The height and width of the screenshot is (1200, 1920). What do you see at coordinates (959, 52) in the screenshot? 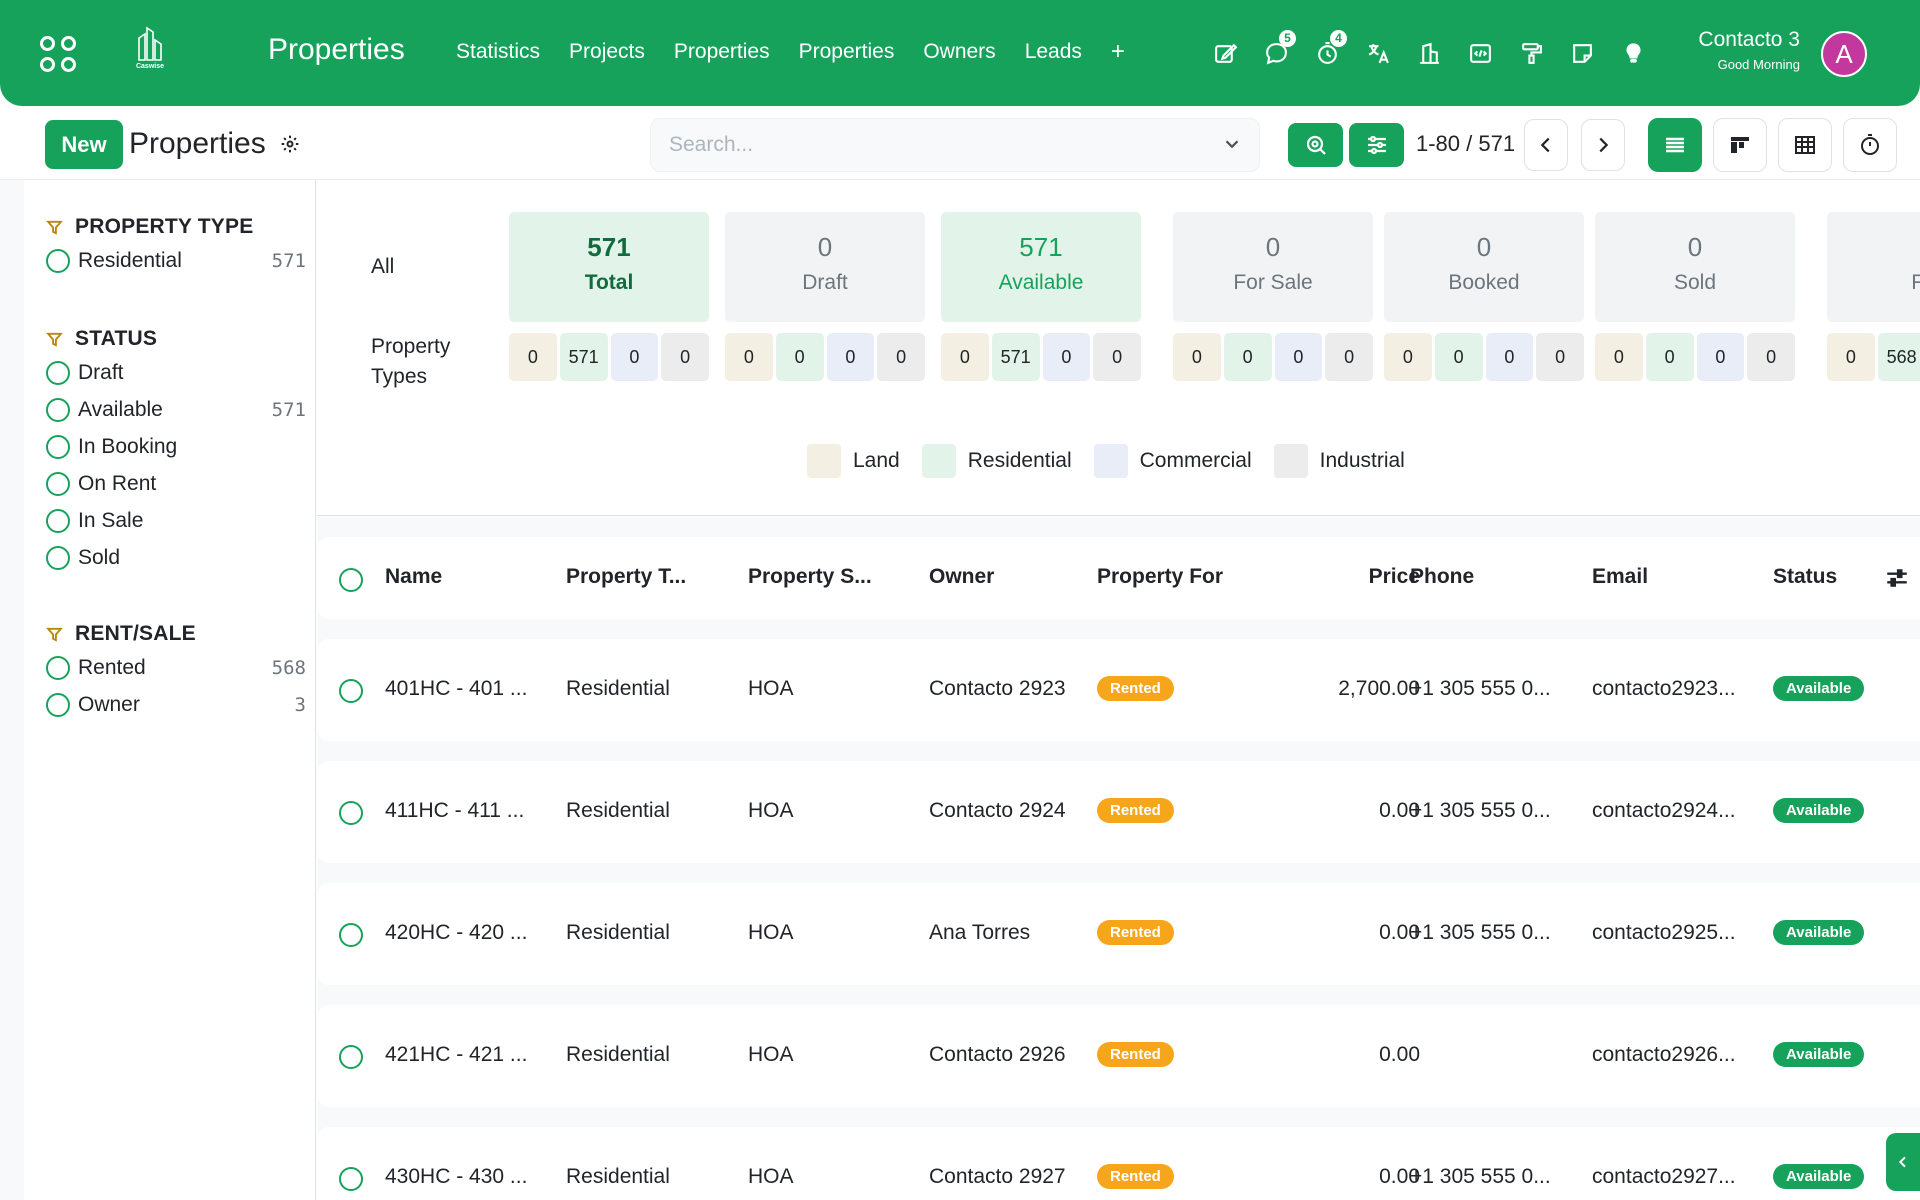
I see `nav-owners: Owners` at bounding box center [959, 52].